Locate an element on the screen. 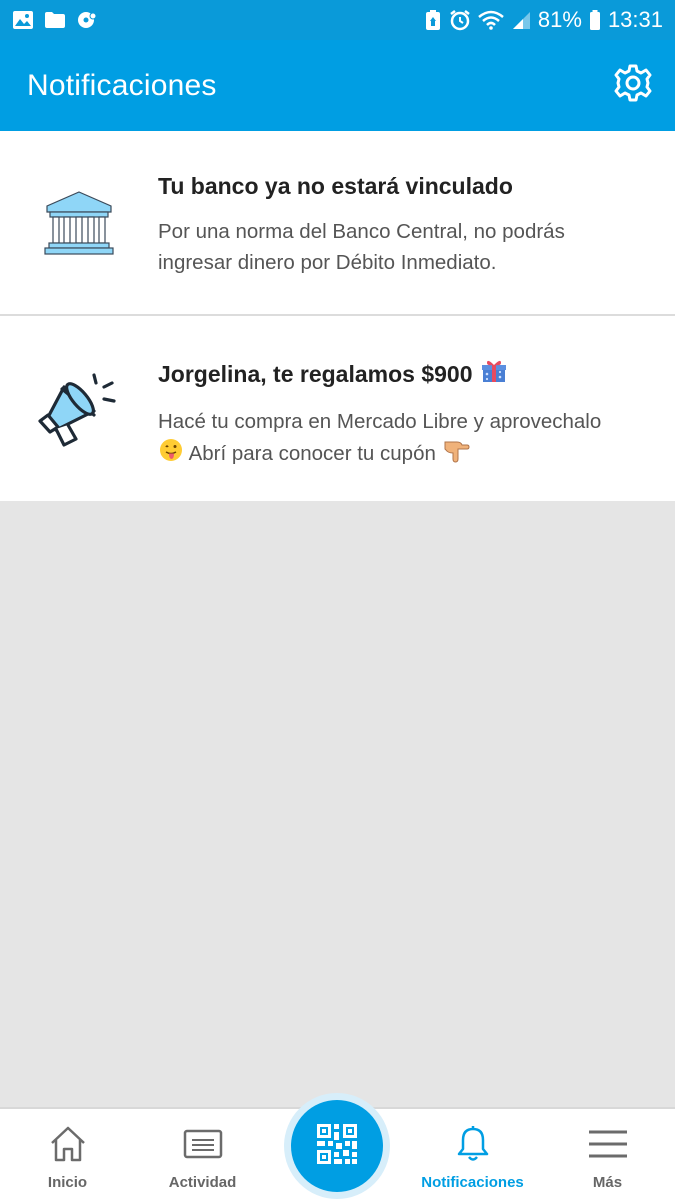  notification-title-text: Jorgelina, te regalamos $900 is located at coordinates (315, 373).